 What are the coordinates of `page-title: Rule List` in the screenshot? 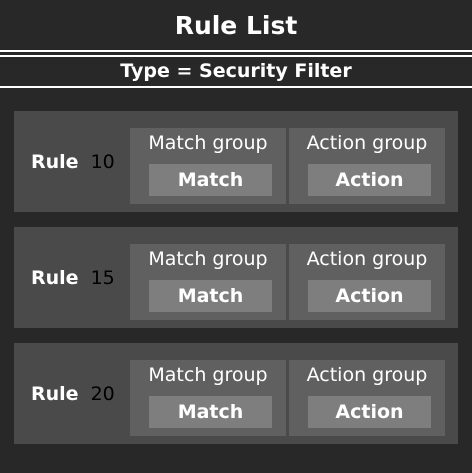 It's located at (236, 25).